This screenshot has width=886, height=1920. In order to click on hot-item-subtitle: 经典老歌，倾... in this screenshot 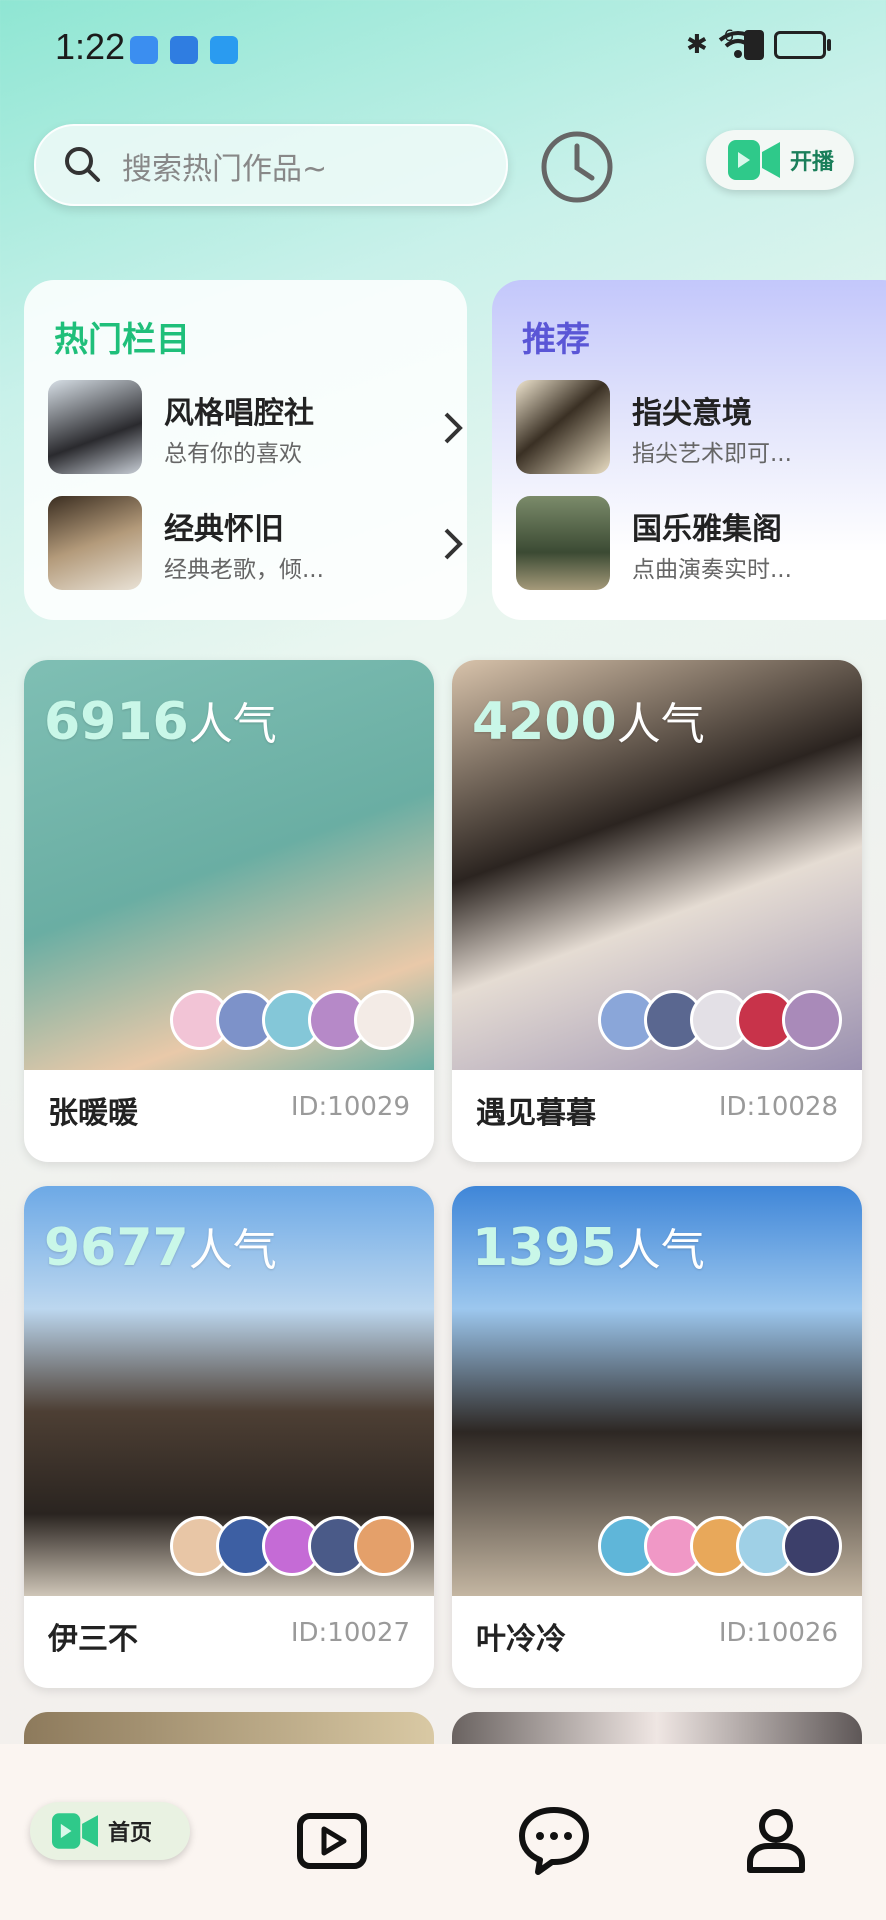, I will do `click(244, 570)`.